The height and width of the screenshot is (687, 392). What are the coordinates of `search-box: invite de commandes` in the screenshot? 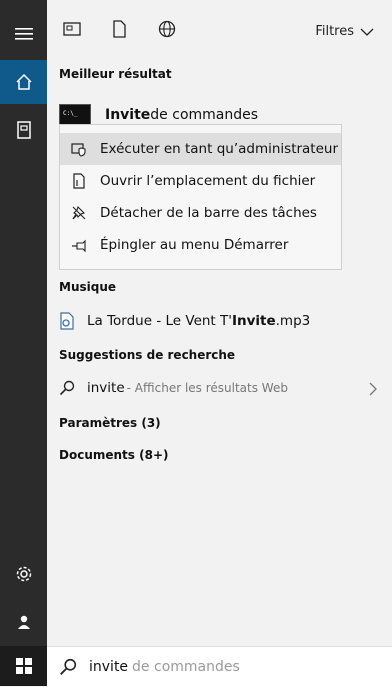 It's located at (219, 666).